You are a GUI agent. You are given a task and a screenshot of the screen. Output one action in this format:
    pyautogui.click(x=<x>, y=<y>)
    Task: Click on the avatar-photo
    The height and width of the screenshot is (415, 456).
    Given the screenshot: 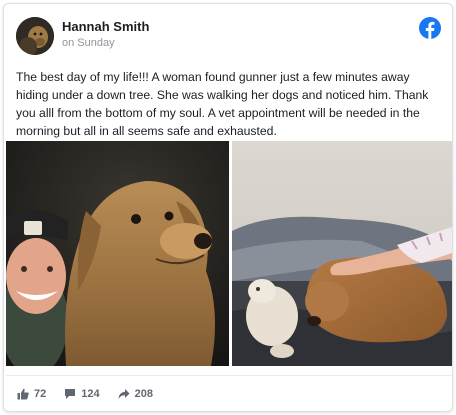 What is the action you would take?
    pyautogui.click(x=35, y=36)
    